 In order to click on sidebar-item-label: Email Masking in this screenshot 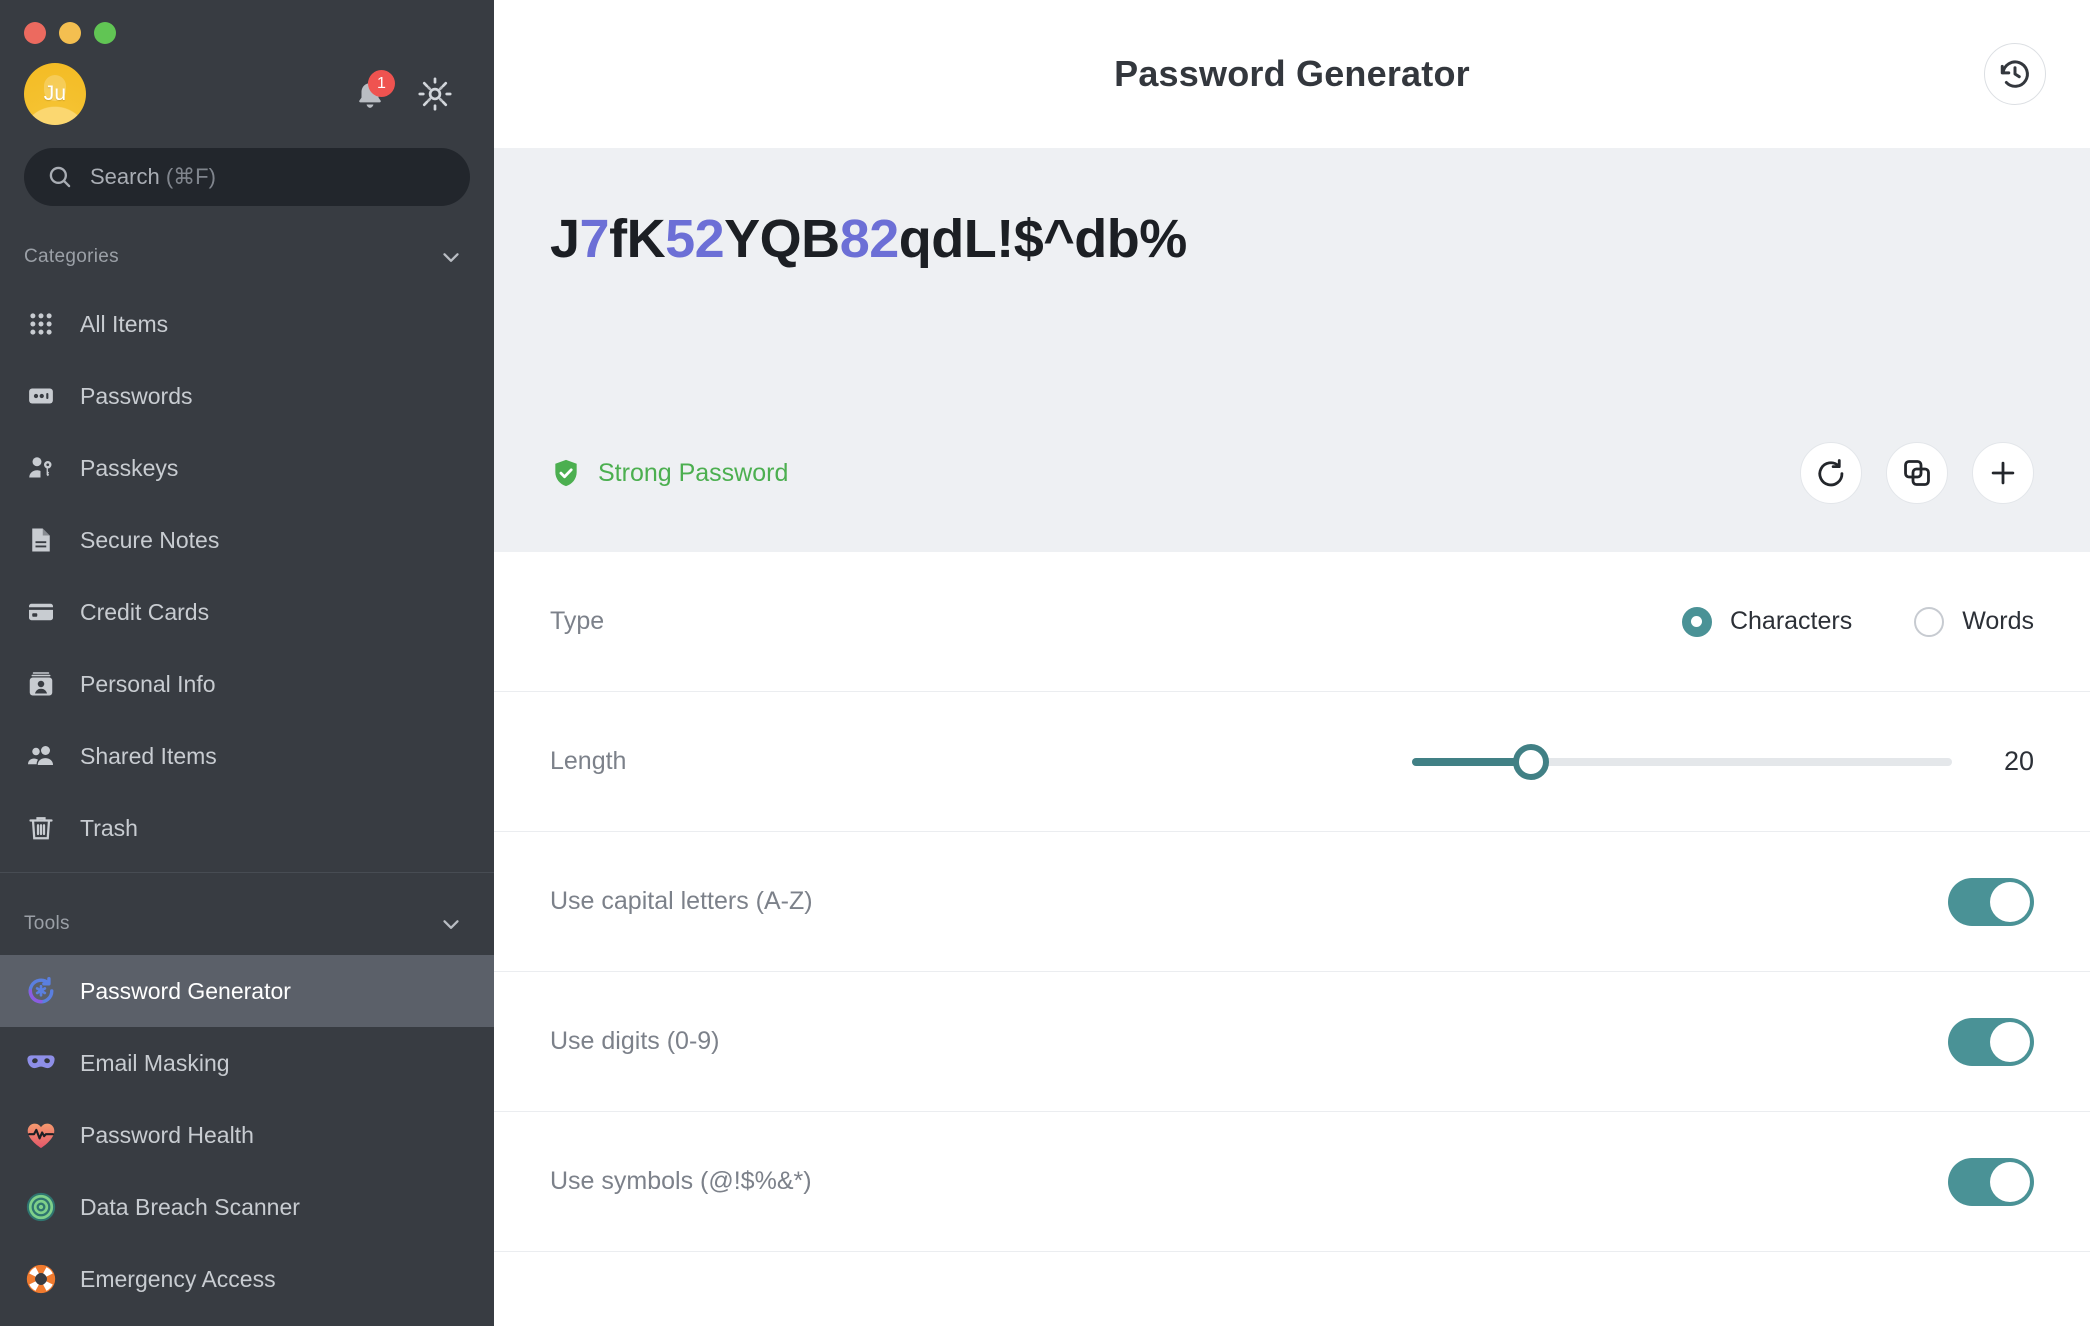, I will do `click(155, 1062)`.